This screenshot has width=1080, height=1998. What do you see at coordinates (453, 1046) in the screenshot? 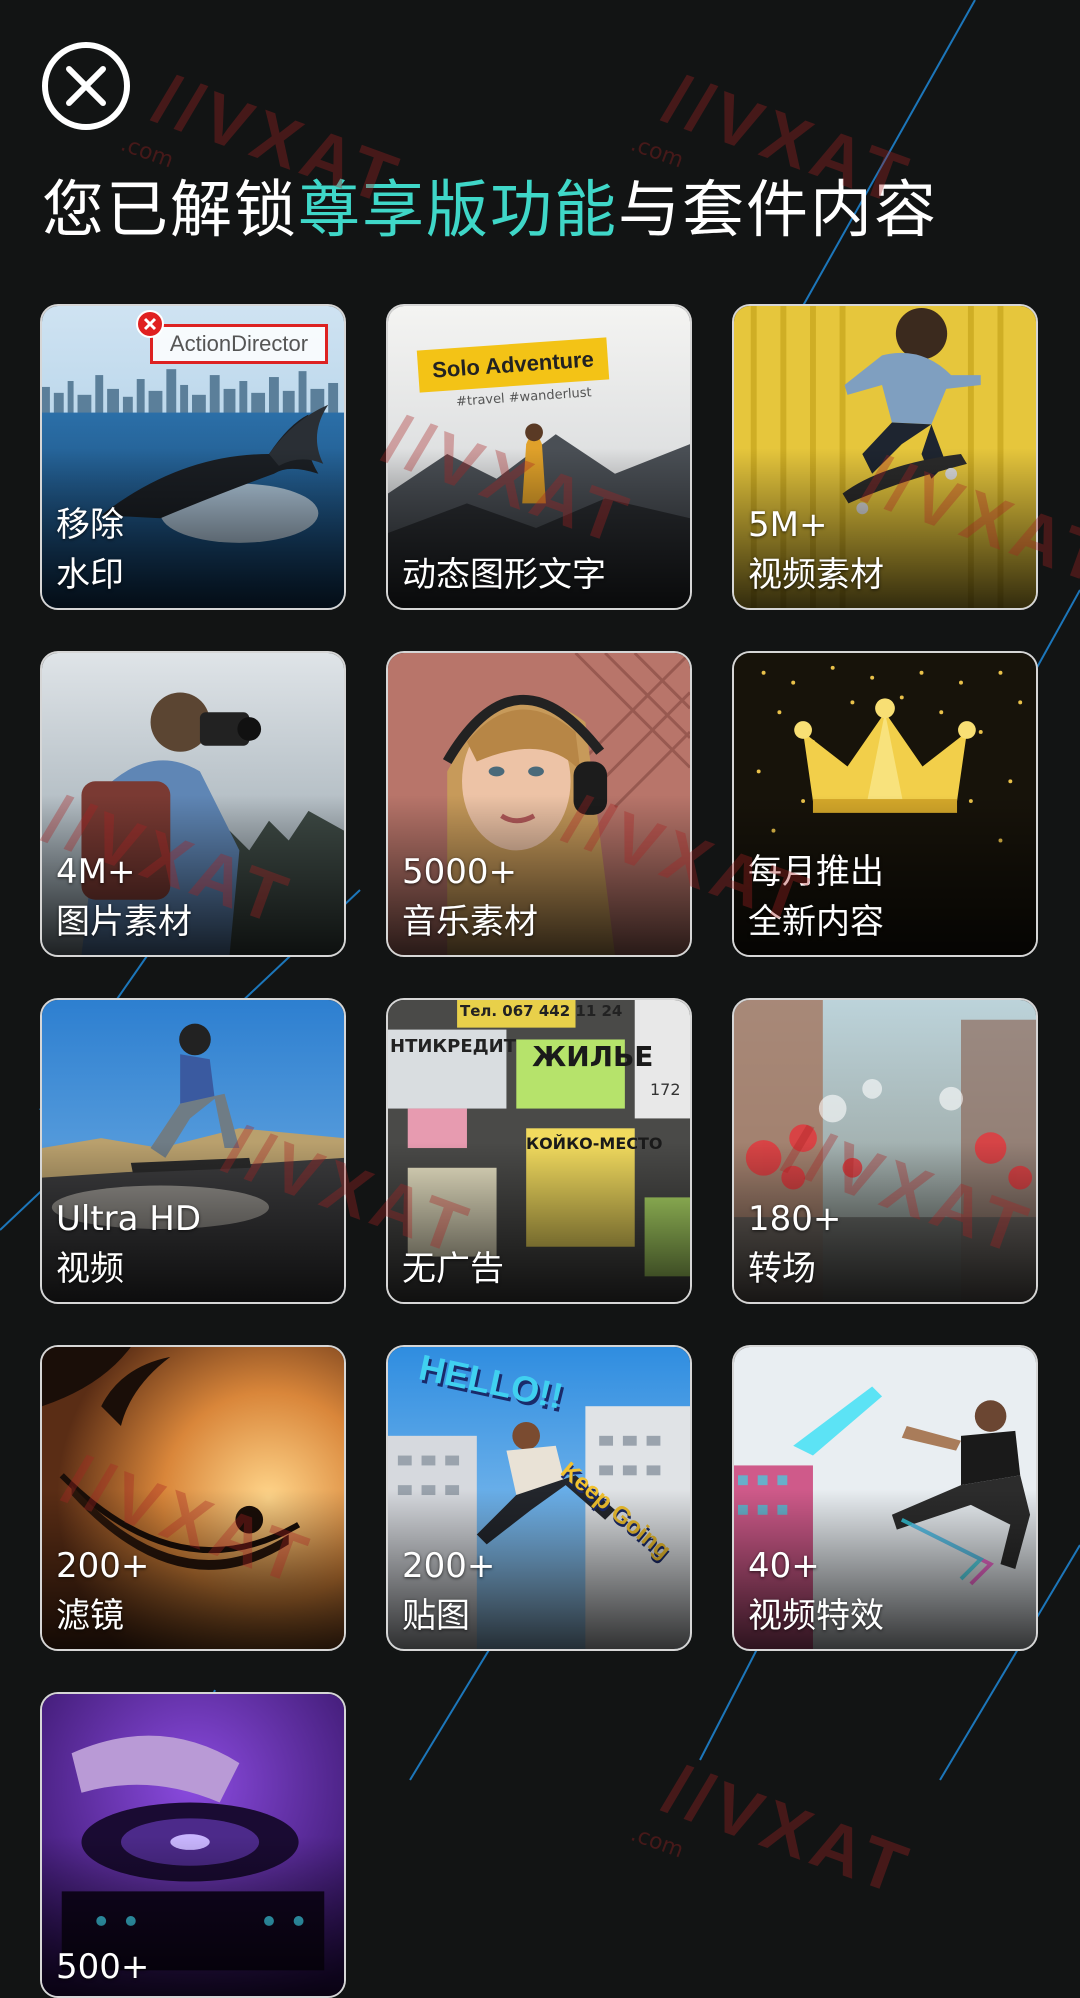
I see `poster-left-text: НТИКРЕДИТ` at bounding box center [453, 1046].